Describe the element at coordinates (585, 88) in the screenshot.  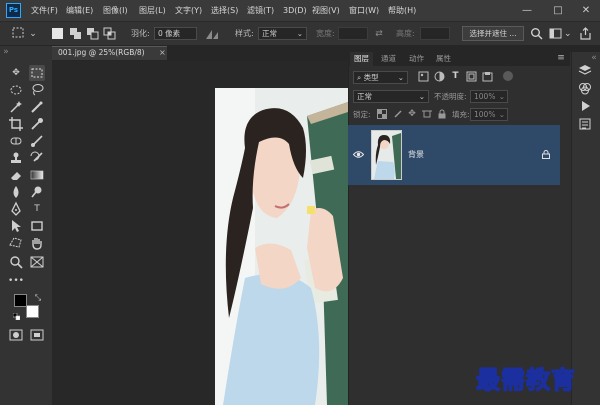
I see `channels-icon` at that location.